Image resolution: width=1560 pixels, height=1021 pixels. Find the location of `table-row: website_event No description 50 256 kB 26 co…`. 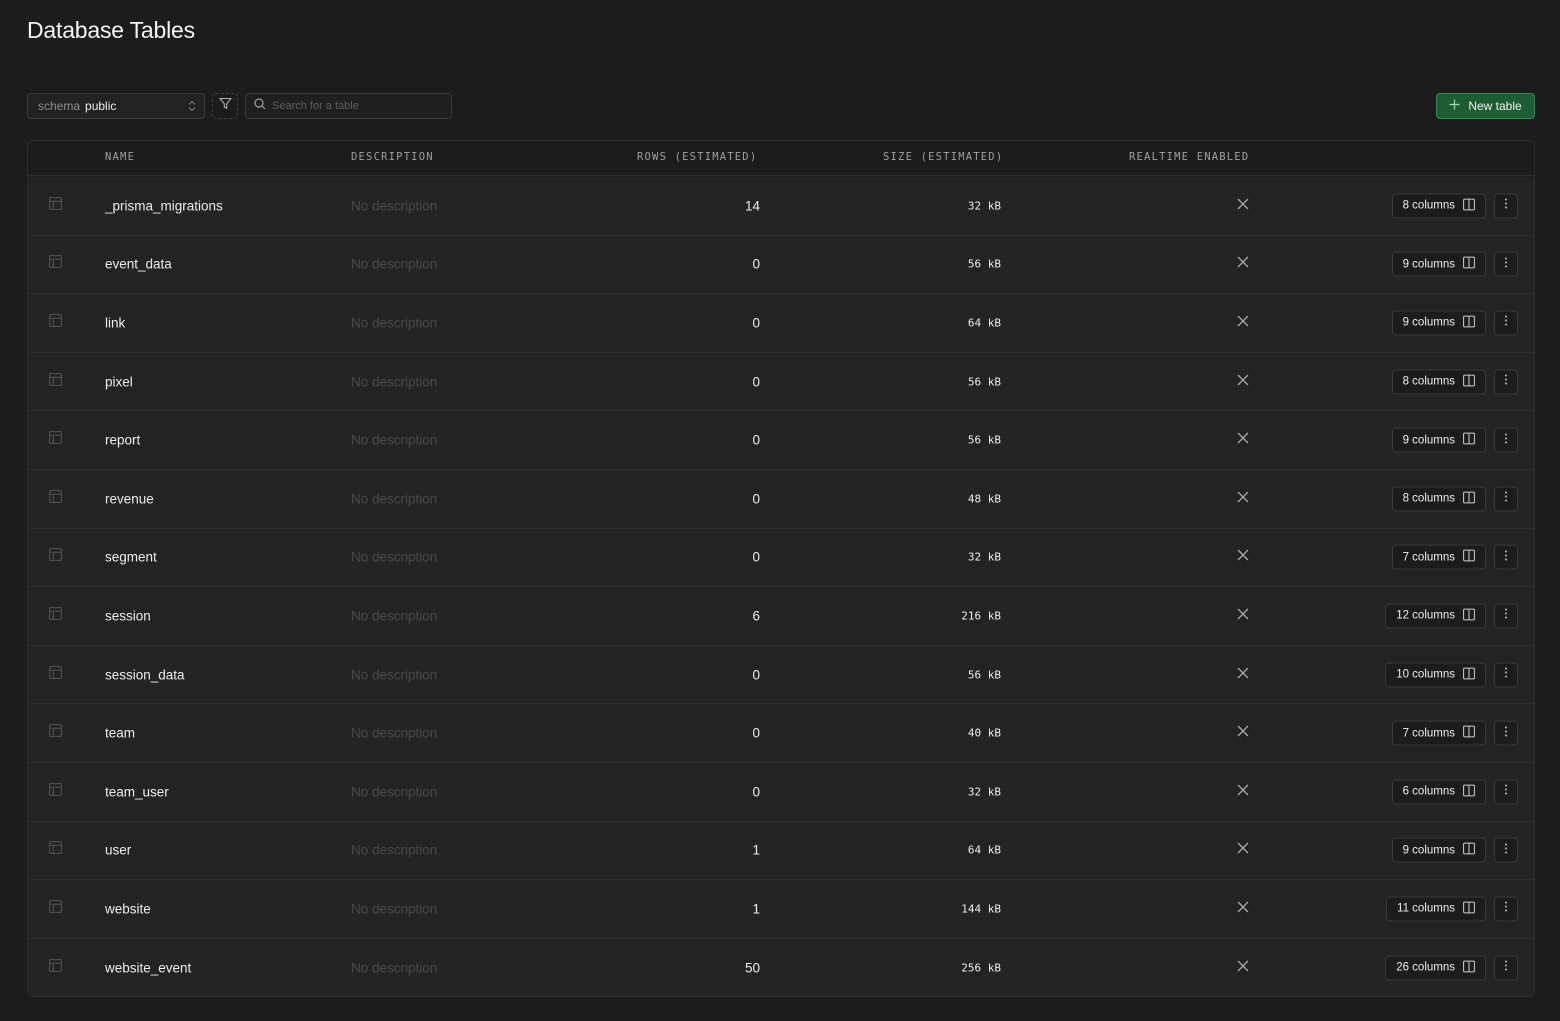

table-row: website_event No description 50 256 kB 26 co… is located at coordinates (781, 967).